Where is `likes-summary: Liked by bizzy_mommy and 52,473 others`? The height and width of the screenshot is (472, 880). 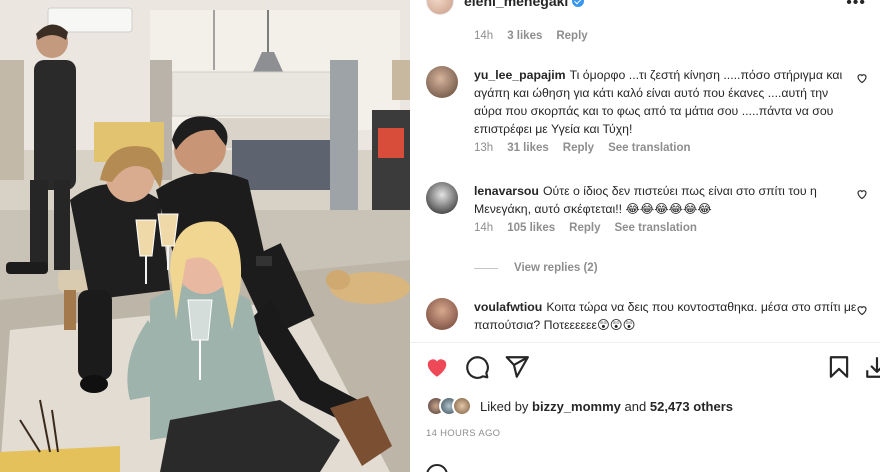 likes-summary: Liked by bizzy_mommy and 52,473 others is located at coordinates (579, 406).